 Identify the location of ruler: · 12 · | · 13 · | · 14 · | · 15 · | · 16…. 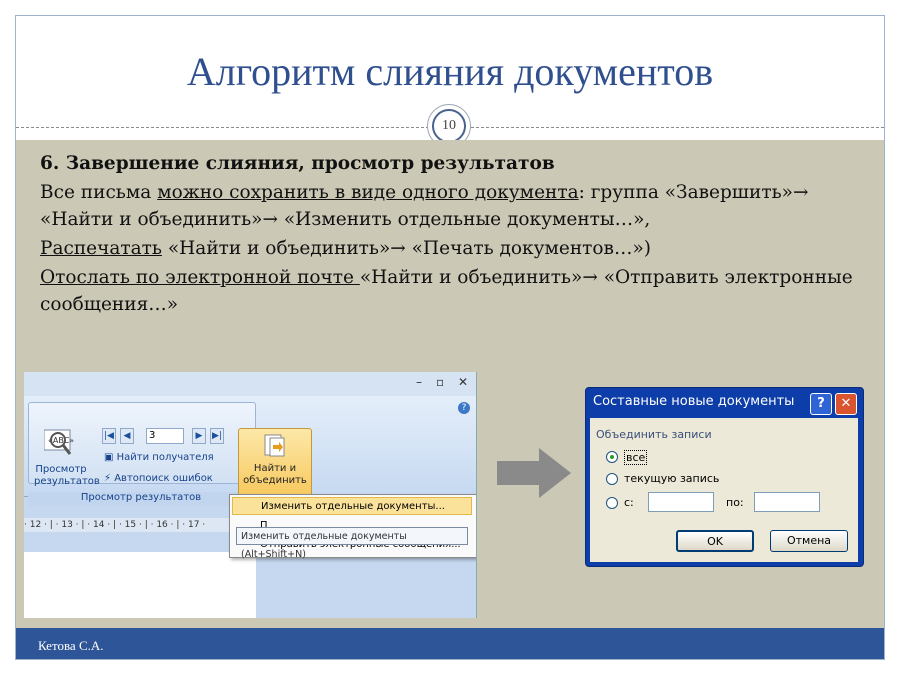
(134, 525).